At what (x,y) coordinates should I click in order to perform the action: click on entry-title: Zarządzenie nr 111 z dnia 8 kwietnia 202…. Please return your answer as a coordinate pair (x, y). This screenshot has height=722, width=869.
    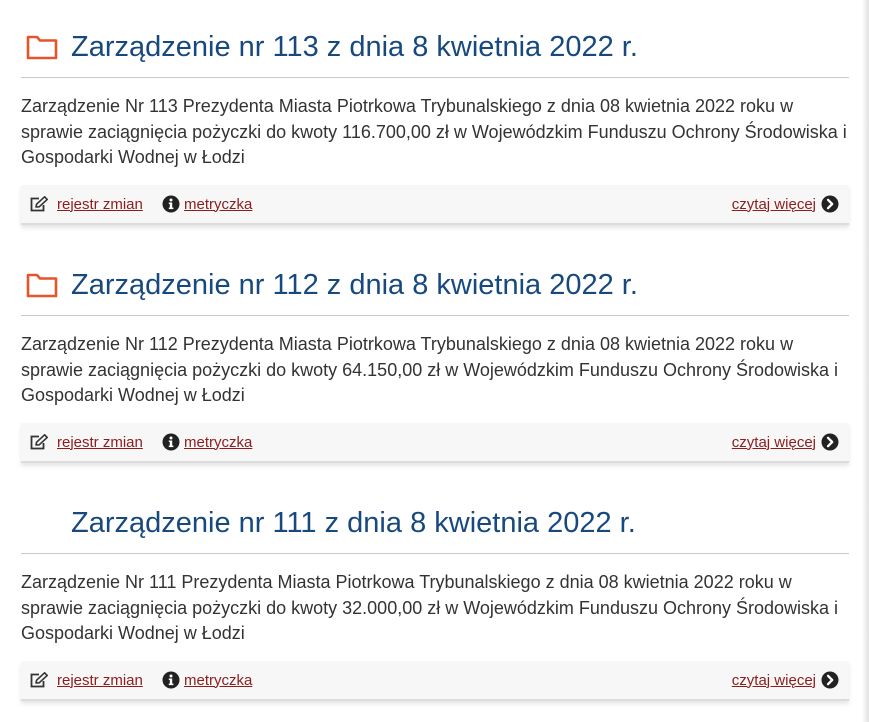
    Looking at the image, I should click on (353, 523).